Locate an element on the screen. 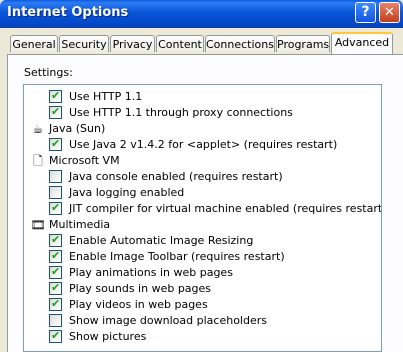  settings-option: Show image download placeholders is located at coordinates (202, 321).